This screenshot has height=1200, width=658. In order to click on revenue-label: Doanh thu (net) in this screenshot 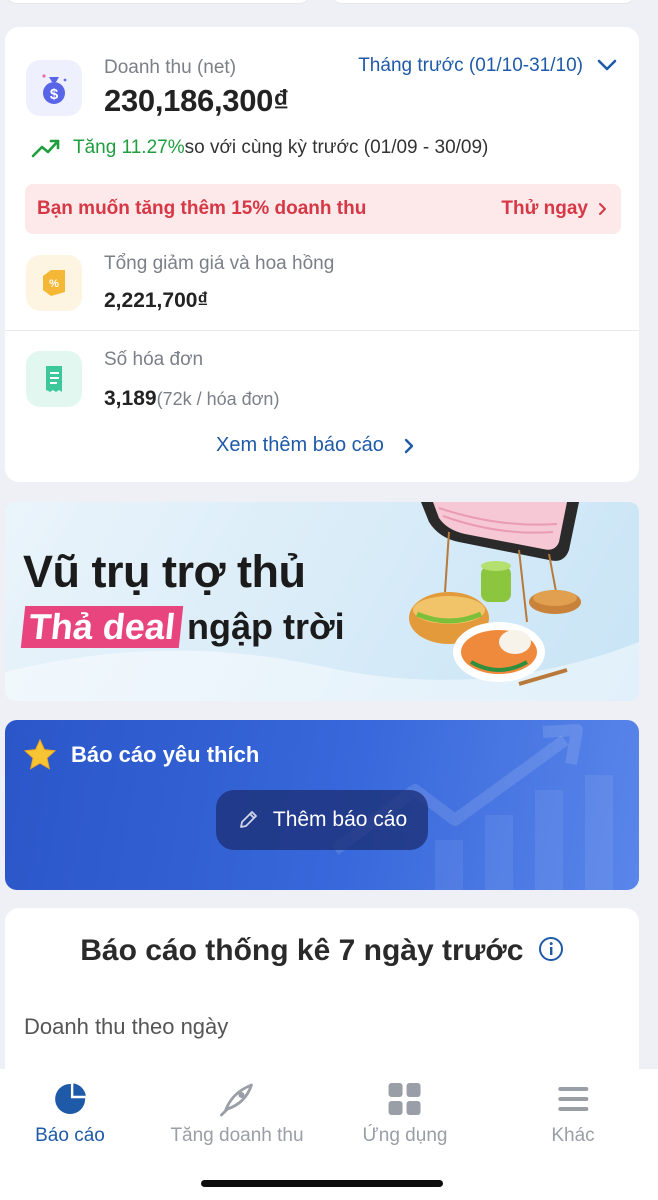, I will do `click(170, 67)`.